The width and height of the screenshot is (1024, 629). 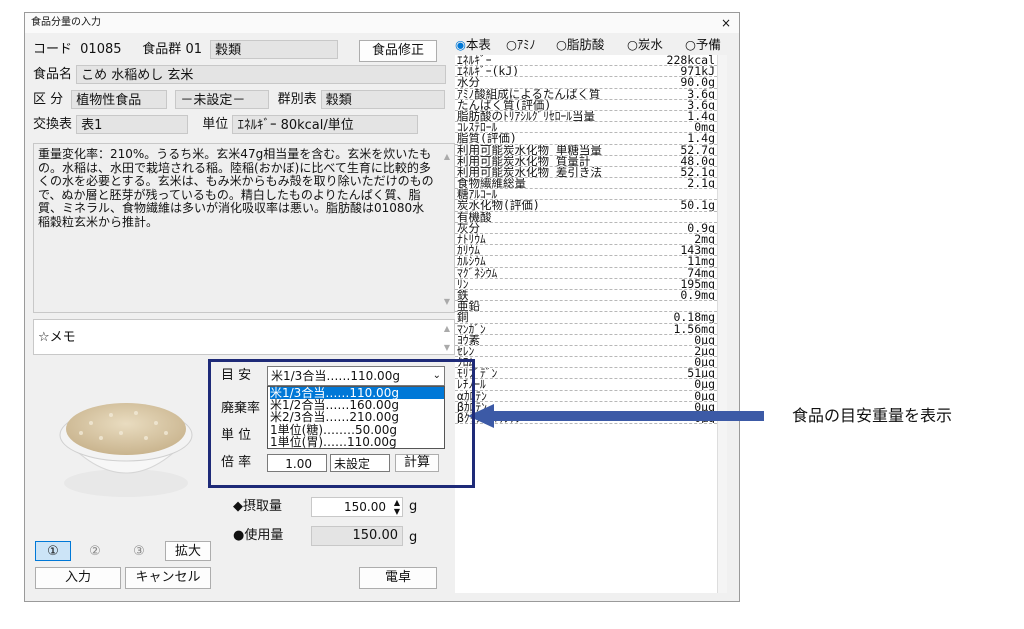 I want to click on nutrient-name: 糖ｱﾙｺｰﾙ, so click(x=477, y=195).